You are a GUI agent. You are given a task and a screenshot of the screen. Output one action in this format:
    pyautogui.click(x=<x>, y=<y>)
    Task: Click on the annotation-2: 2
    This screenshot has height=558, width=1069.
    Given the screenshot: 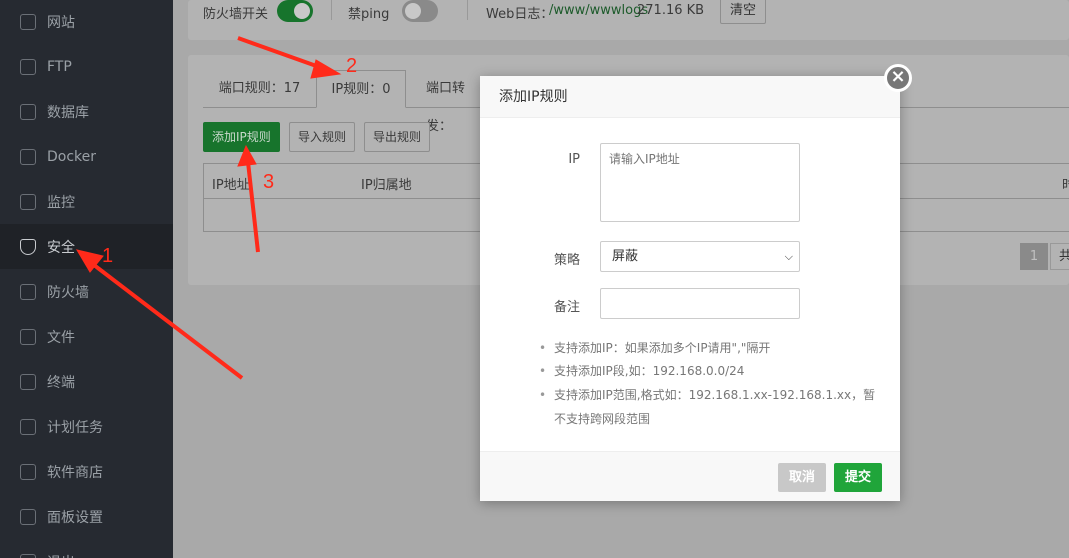 What is the action you would take?
    pyautogui.click(x=351, y=66)
    